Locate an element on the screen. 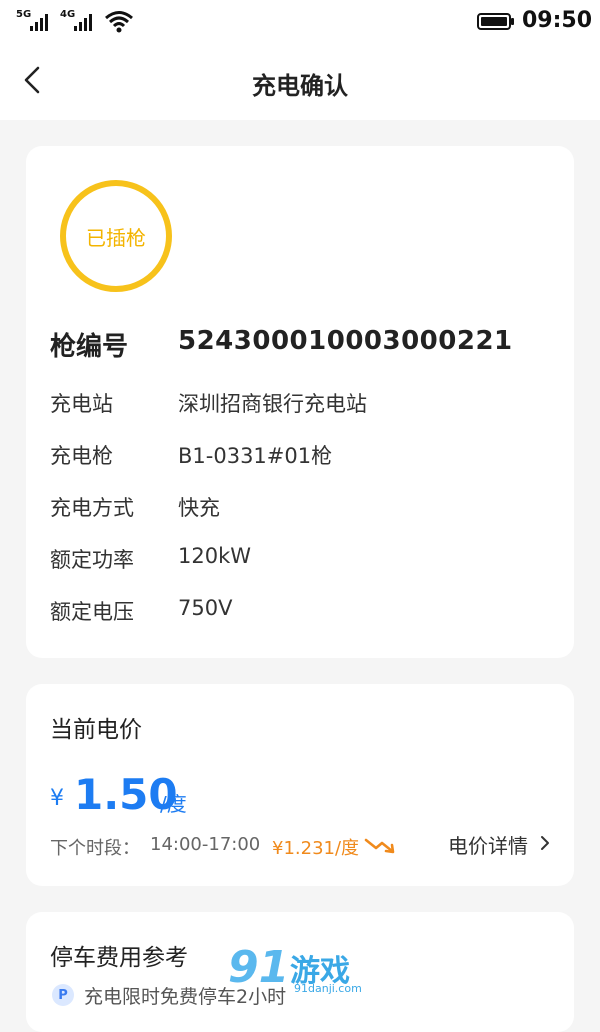 This screenshot has height=1032, width=600. signal-5g-label: 5G is located at coordinates (24, 14).